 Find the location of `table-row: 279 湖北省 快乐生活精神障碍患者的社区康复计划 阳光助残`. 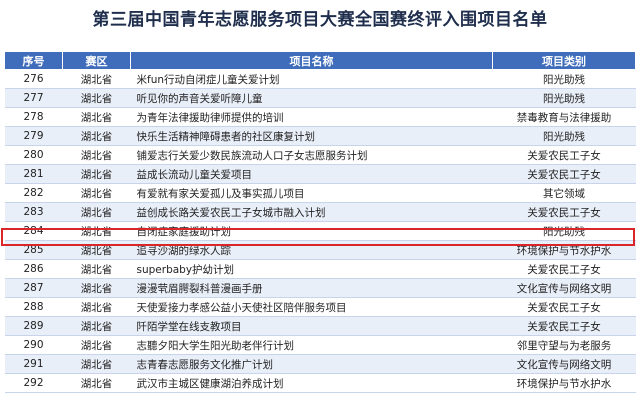

table-row: 279 湖北省 快乐生活精神障碍患者的社区康复计划 阳光助残 is located at coordinates (320, 136).